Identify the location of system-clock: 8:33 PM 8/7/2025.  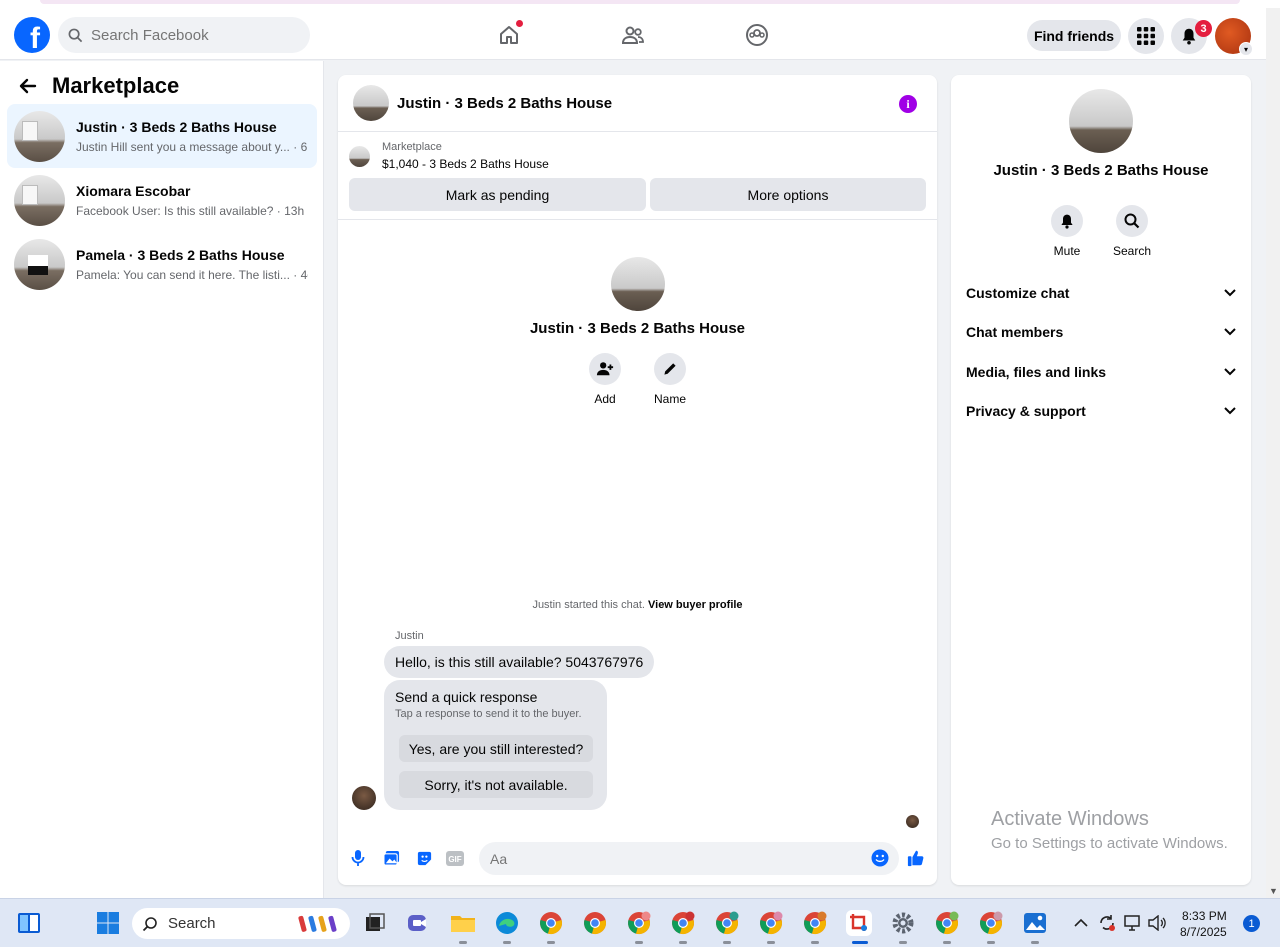
(1203, 924).